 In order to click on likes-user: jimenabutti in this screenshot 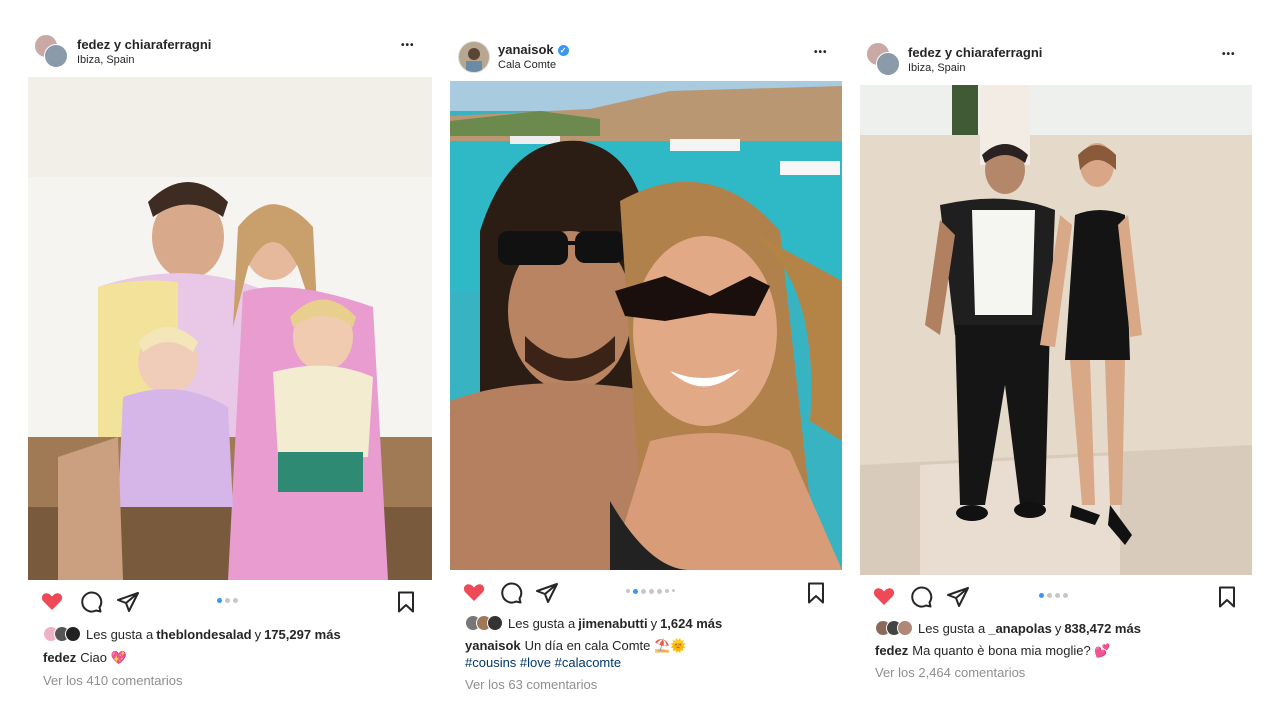, I will do `click(612, 623)`.